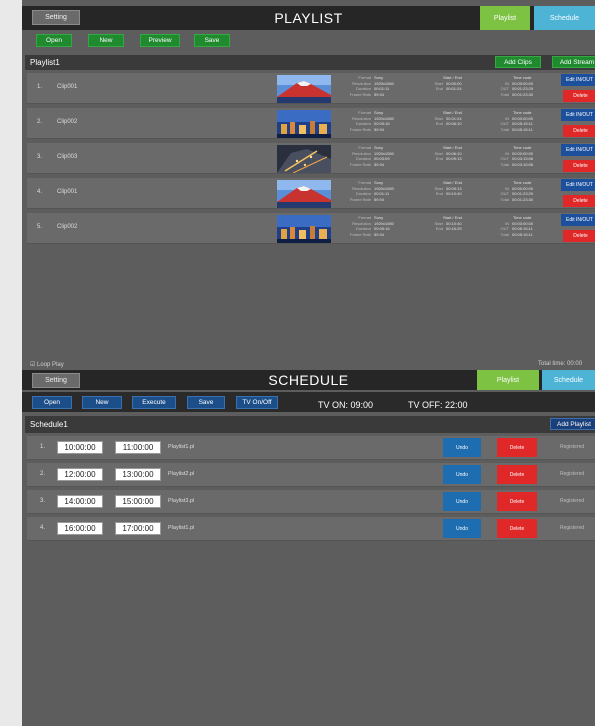 The height and width of the screenshot is (726, 595). What do you see at coordinates (80, 474) in the screenshot?
I see `start-time-field: 12:00:00` at bounding box center [80, 474].